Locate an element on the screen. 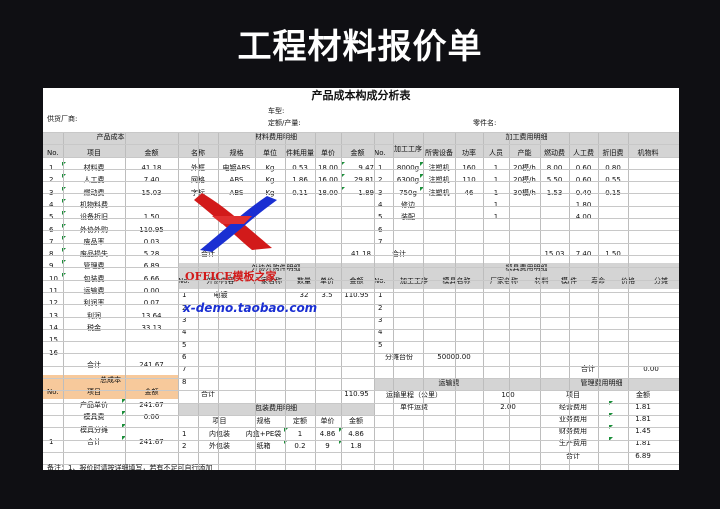 Image resolution: width=720 pixels, height=509 pixels. outsource-header: 金额 is located at coordinates (356, 281).